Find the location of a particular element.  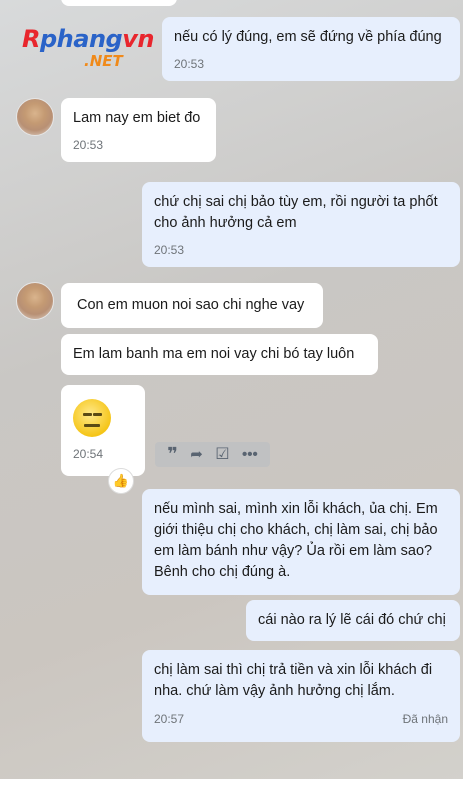

message-text: Con em muon noi sao chi nghe vay is located at coordinates (191, 305).